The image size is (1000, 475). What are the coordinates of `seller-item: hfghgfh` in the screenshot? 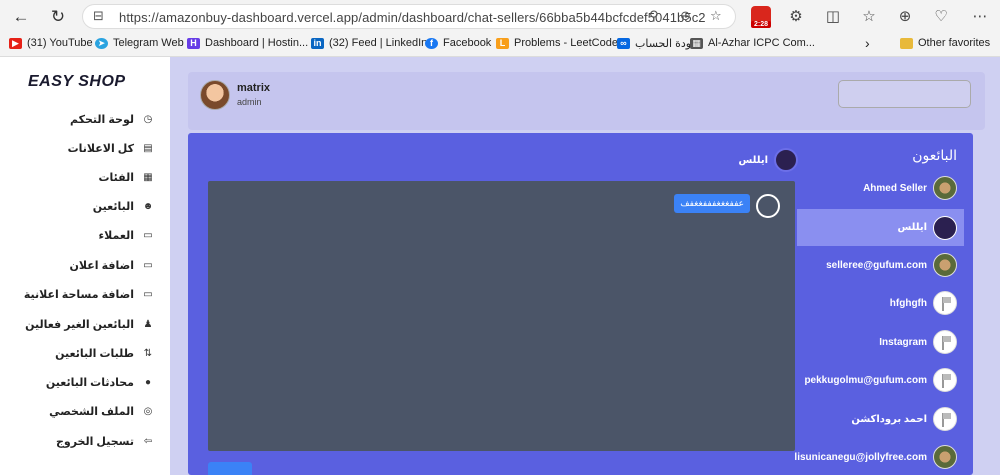 It's located at (869, 303).